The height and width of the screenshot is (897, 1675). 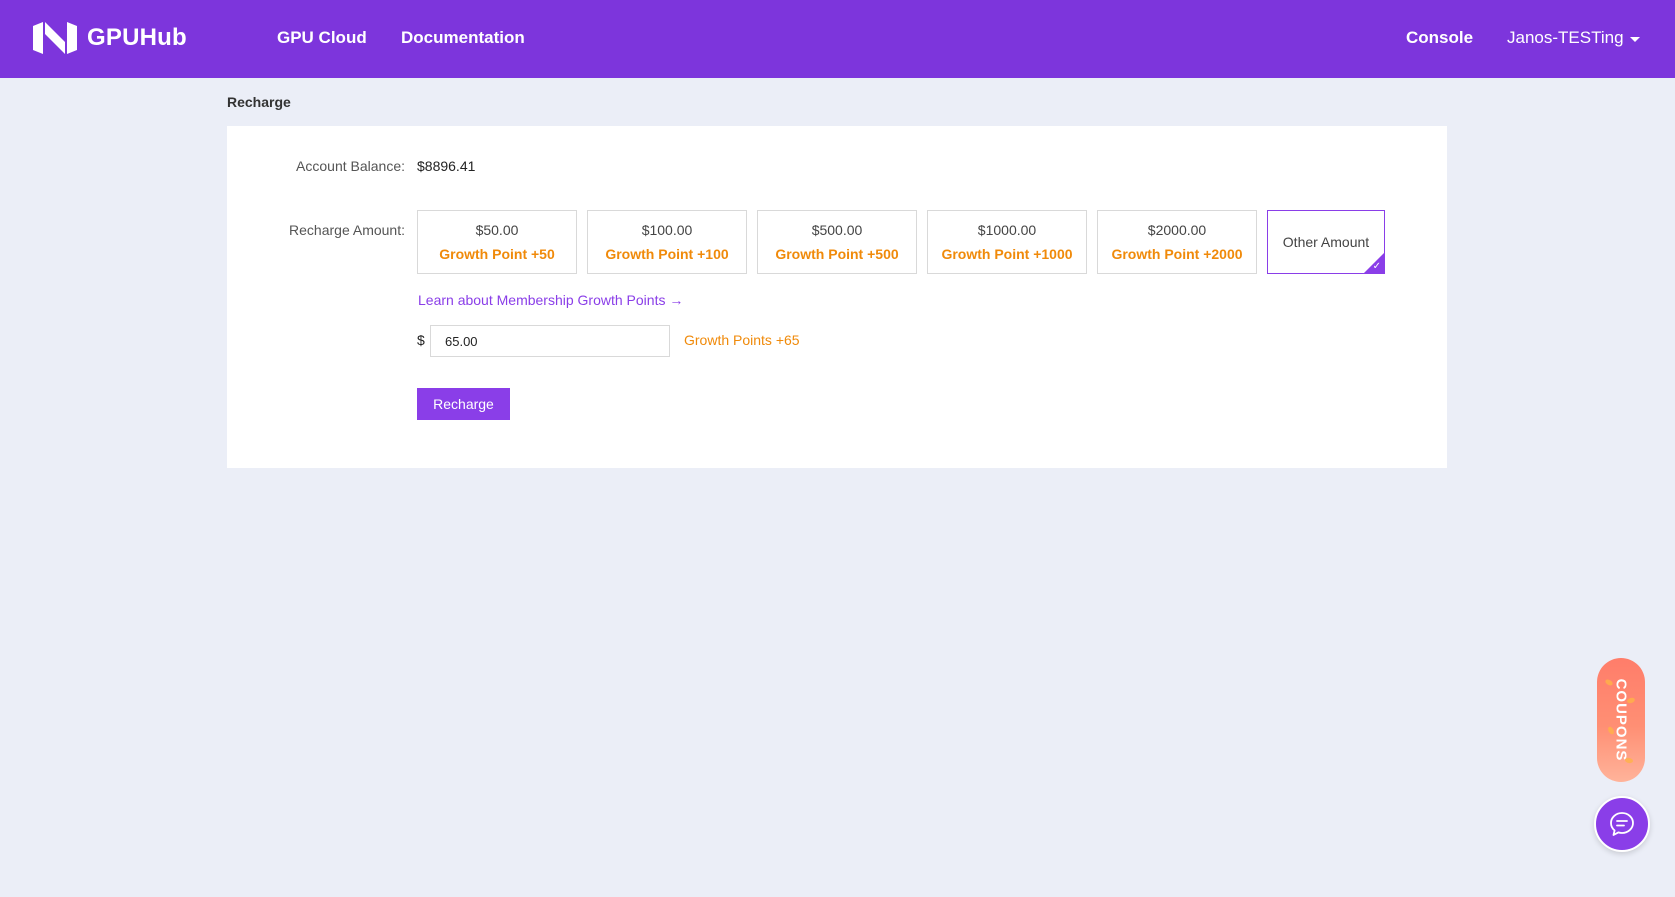 What do you see at coordinates (837, 242) in the screenshot?
I see `amount-option-500: $500.00 Growth Point +500` at bounding box center [837, 242].